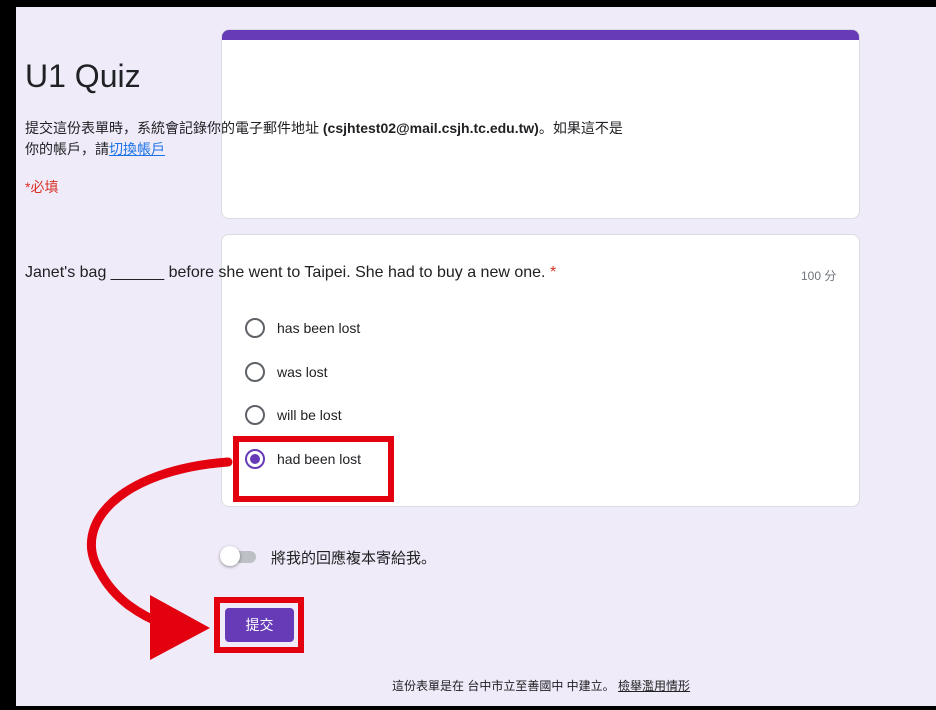  What do you see at coordinates (819, 276) in the screenshot?
I see `question-points: 100 分` at bounding box center [819, 276].